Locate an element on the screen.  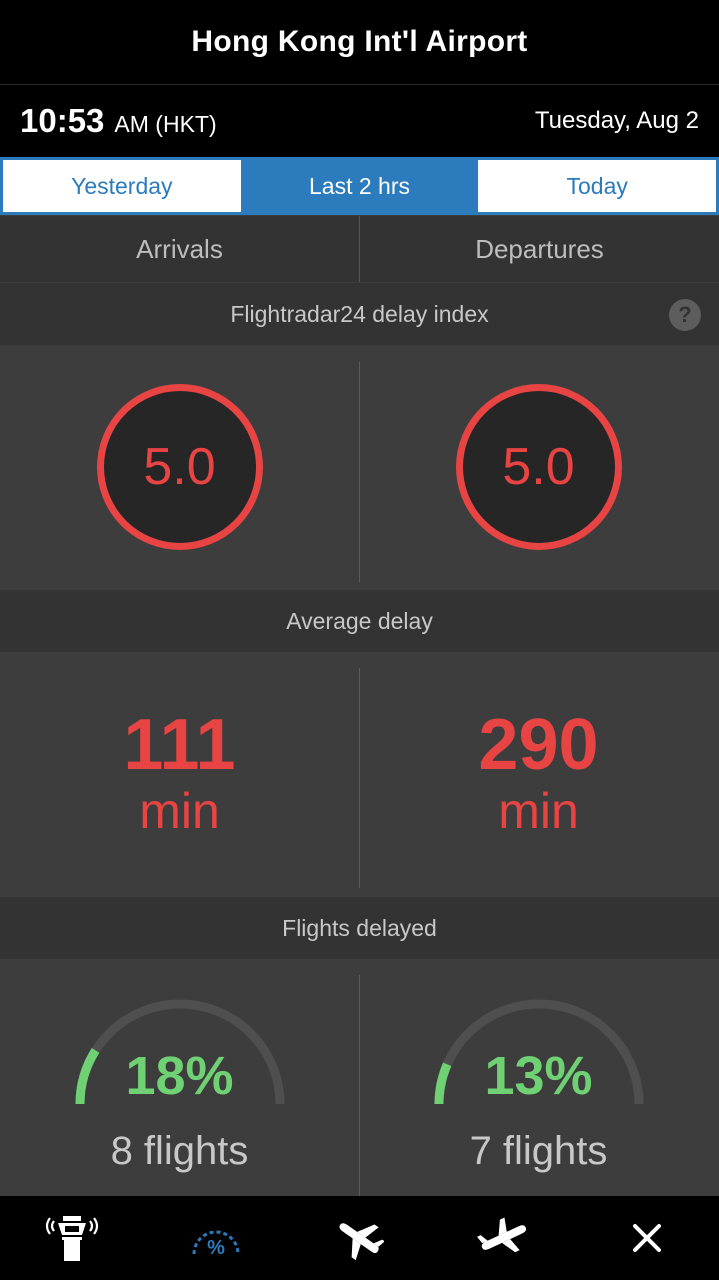
departures-flights-delayed: 13% 7 flights is located at coordinates (538, 1077).